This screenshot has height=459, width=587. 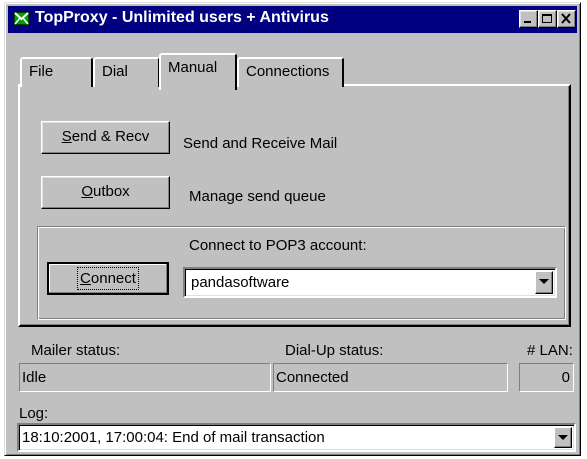 I want to click on tab-dial-label: Dial, so click(x=115, y=71).